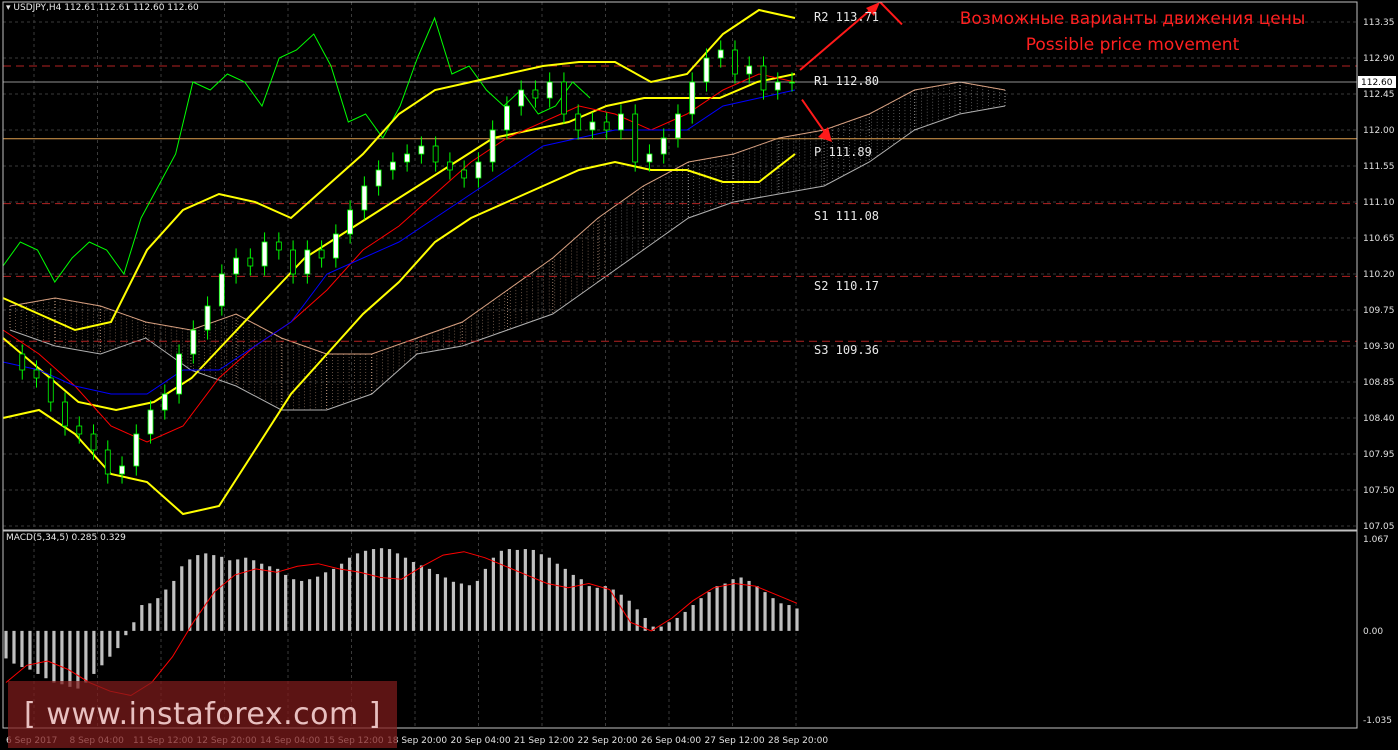  I want to click on watermark: [ www.instaforex.com ], so click(202, 714).